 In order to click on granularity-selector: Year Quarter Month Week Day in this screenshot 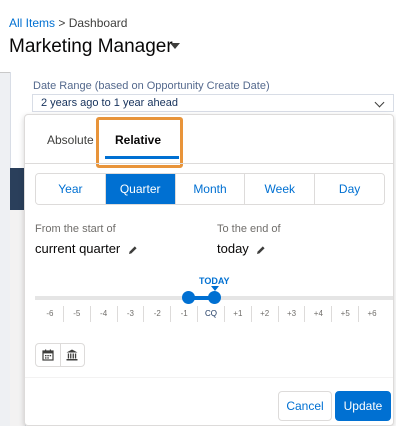, I will do `click(210, 189)`.